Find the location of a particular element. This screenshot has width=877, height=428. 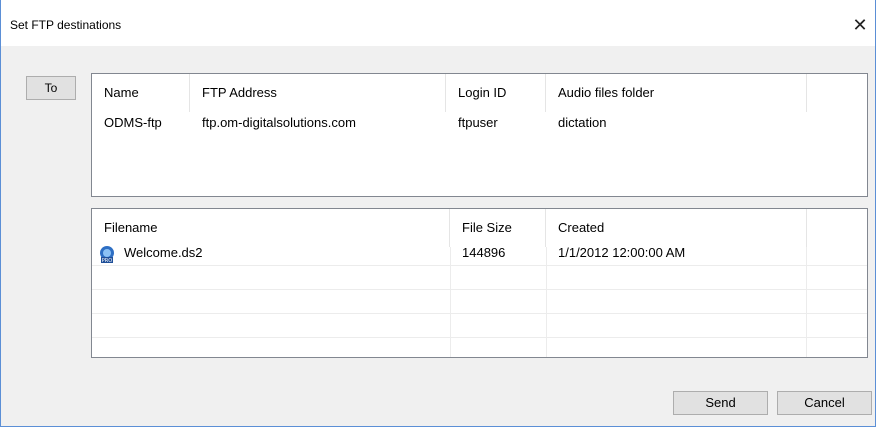

close-icon: ✕ is located at coordinates (860, 25).